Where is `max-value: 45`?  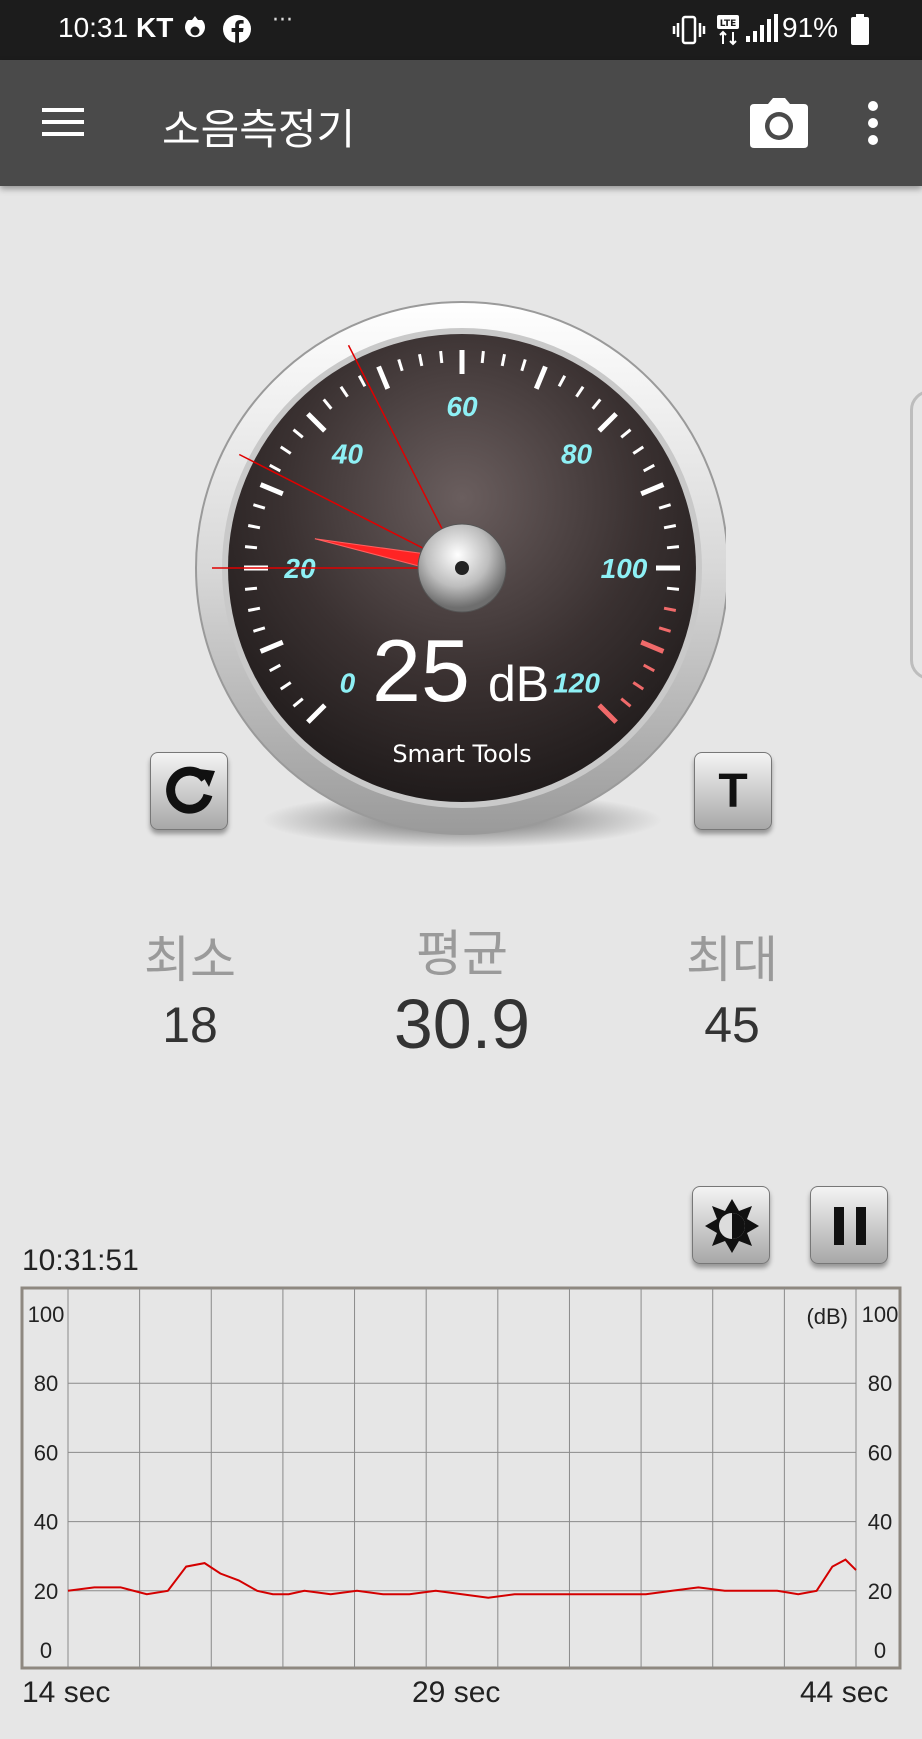
max-value: 45 is located at coordinates (732, 1025).